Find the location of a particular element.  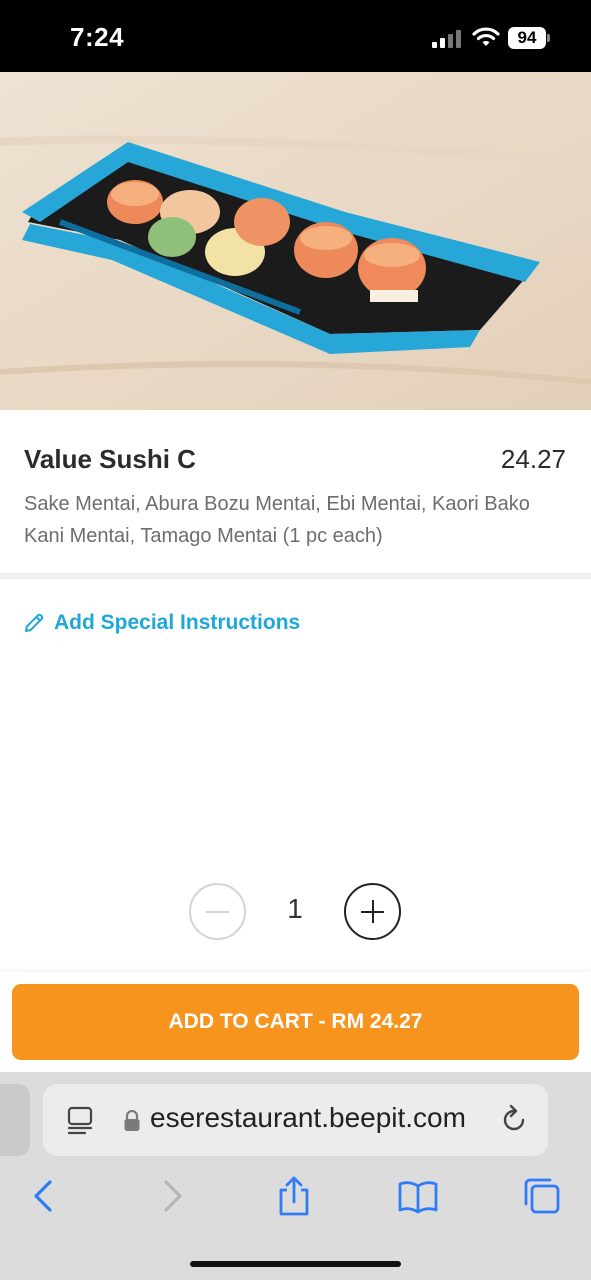

battery-icon: 94 is located at coordinates (529, 38).